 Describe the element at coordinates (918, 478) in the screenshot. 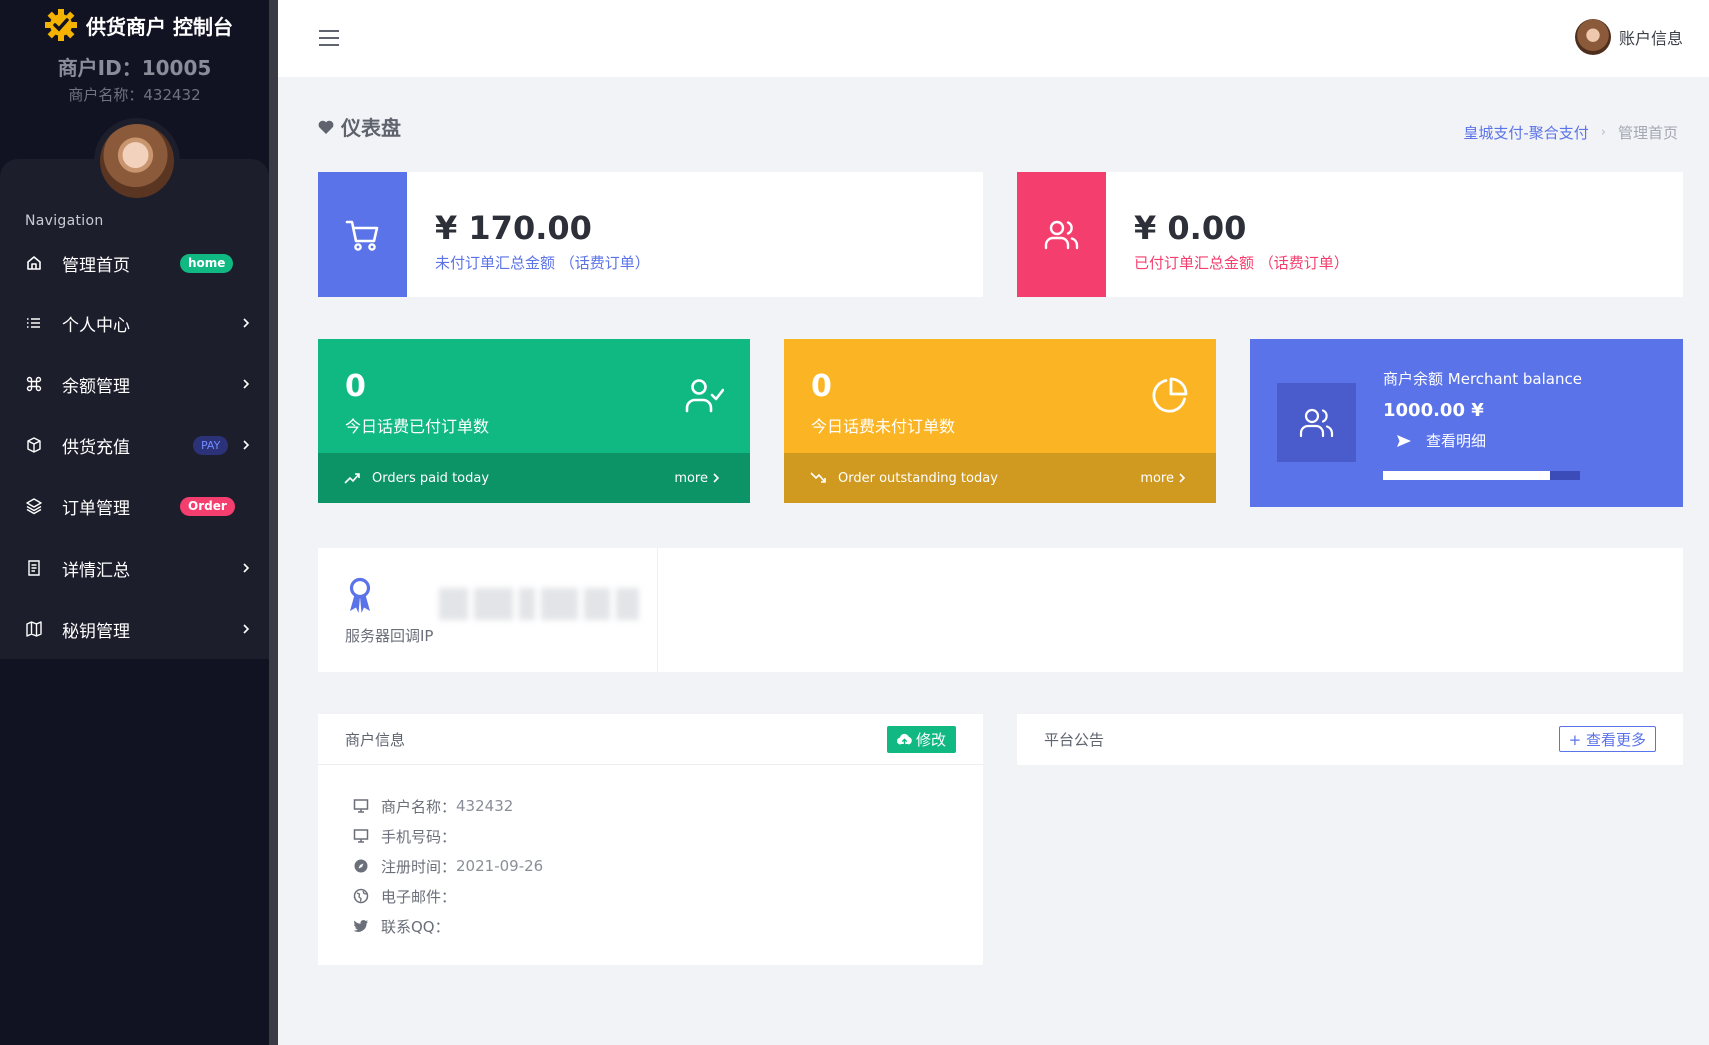

I see `outstanding-today-footer-text: Order outstanding today` at that location.